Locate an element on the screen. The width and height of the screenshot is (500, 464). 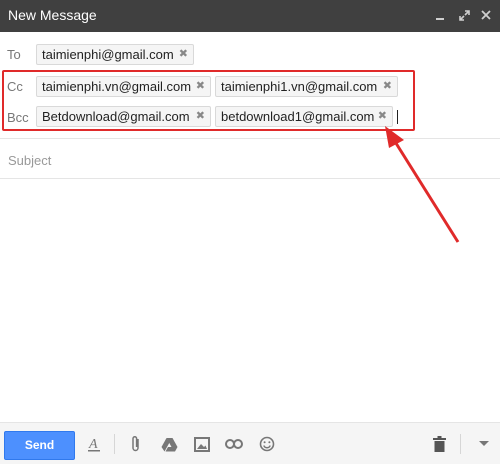
close-icon is located at coordinates (486, 15).